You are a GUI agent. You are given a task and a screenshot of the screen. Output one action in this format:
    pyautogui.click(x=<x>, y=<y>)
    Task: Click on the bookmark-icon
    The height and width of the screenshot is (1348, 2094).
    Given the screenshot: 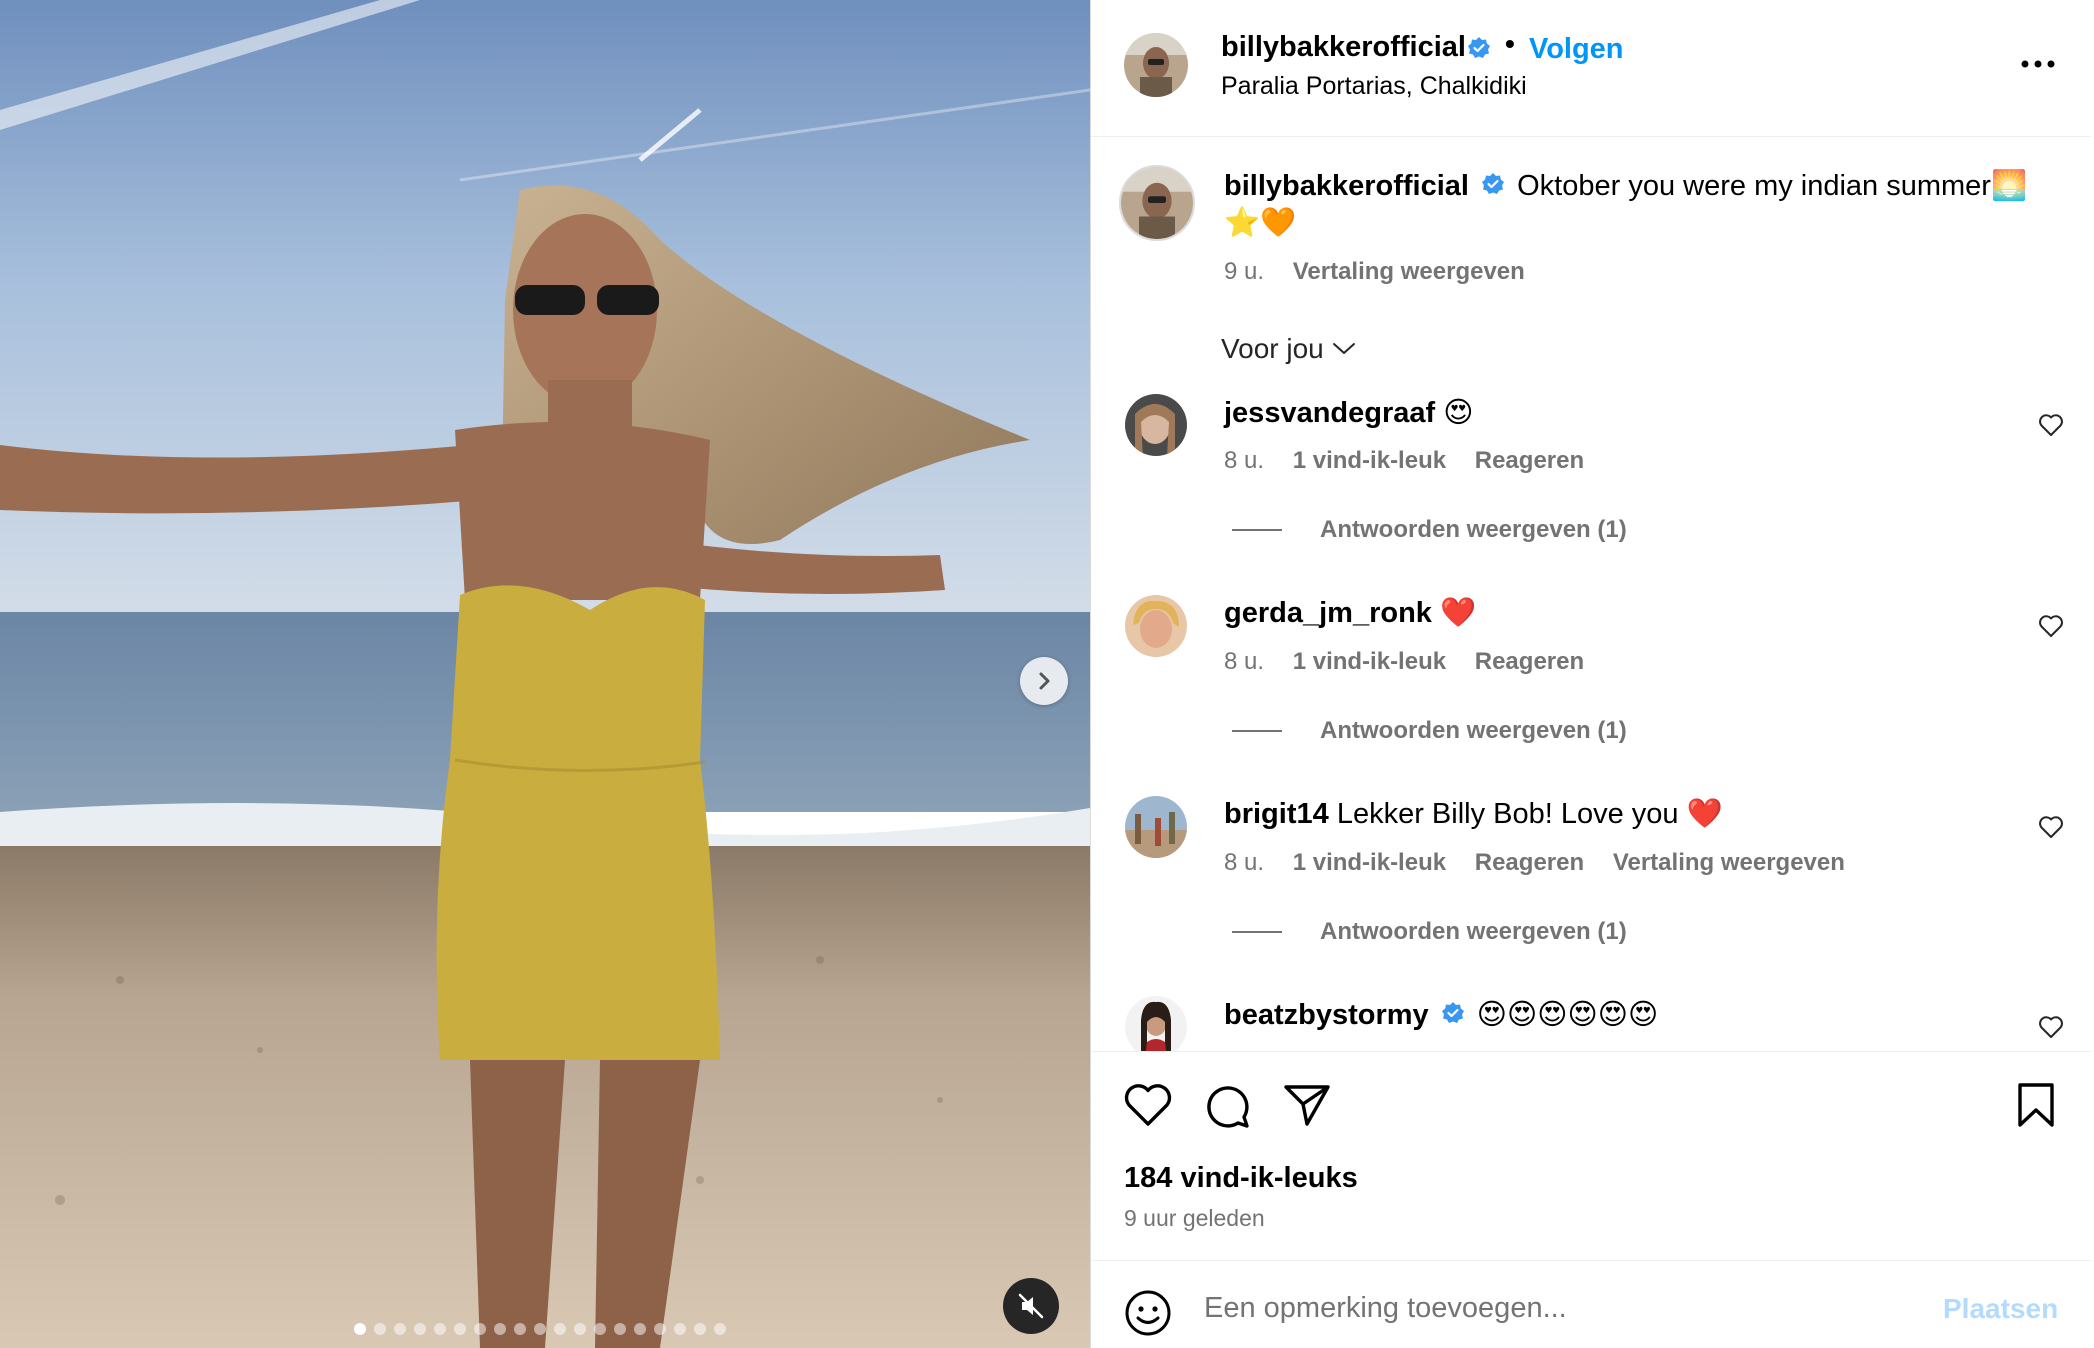 What is the action you would take?
    pyautogui.click(x=2036, y=1105)
    